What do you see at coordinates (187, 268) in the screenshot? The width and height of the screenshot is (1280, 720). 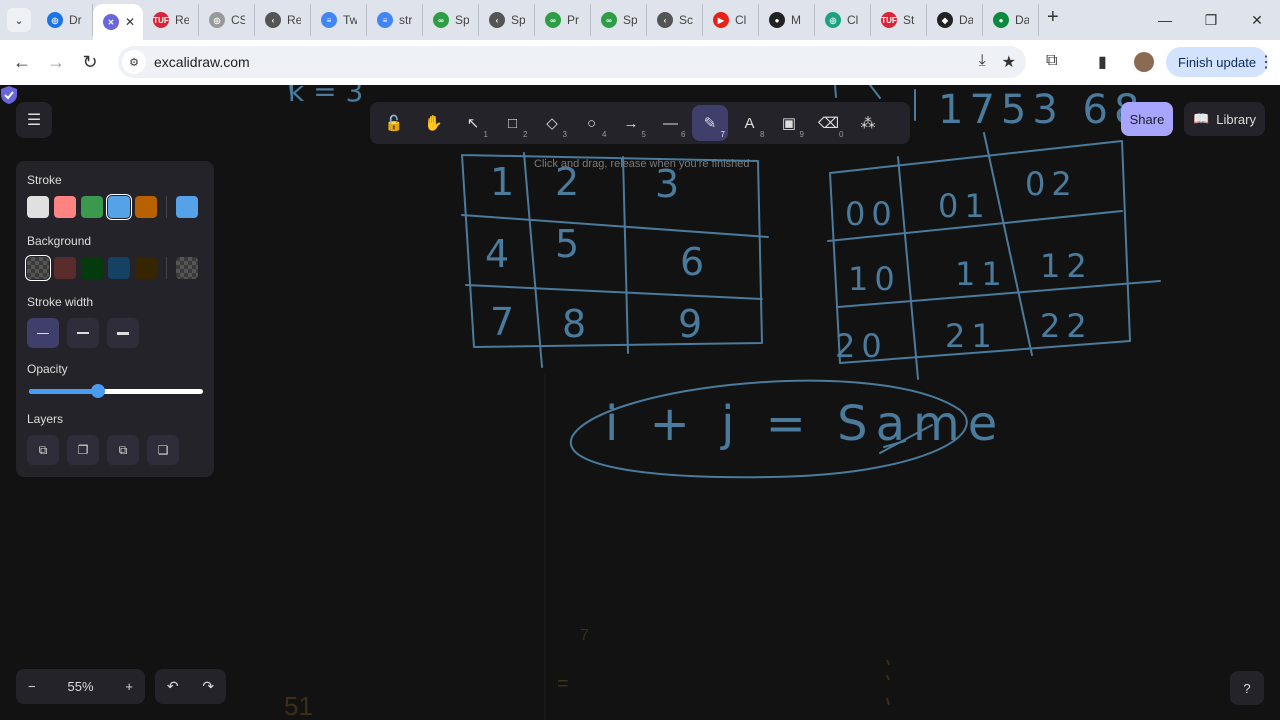 I see `background-current-color` at bounding box center [187, 268].